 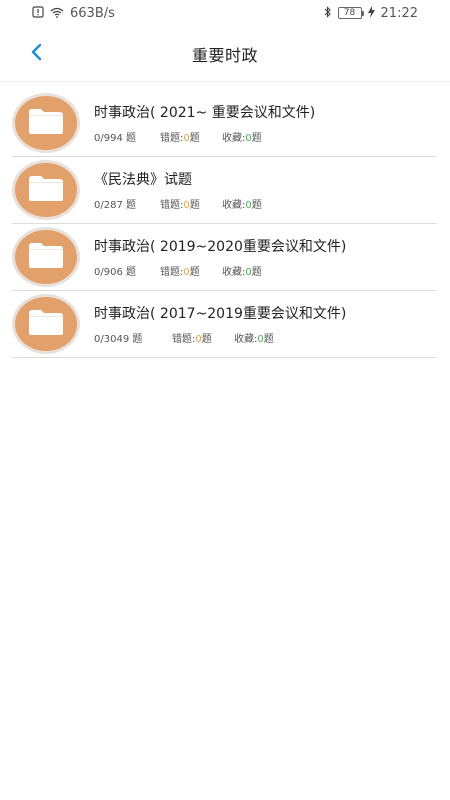 What do you see at coordinates (205, 112) in the screenshot?
I see `list-item-title: 时事政治( 2021~ 重要会议和文件)` at bounding box center [205, 112].